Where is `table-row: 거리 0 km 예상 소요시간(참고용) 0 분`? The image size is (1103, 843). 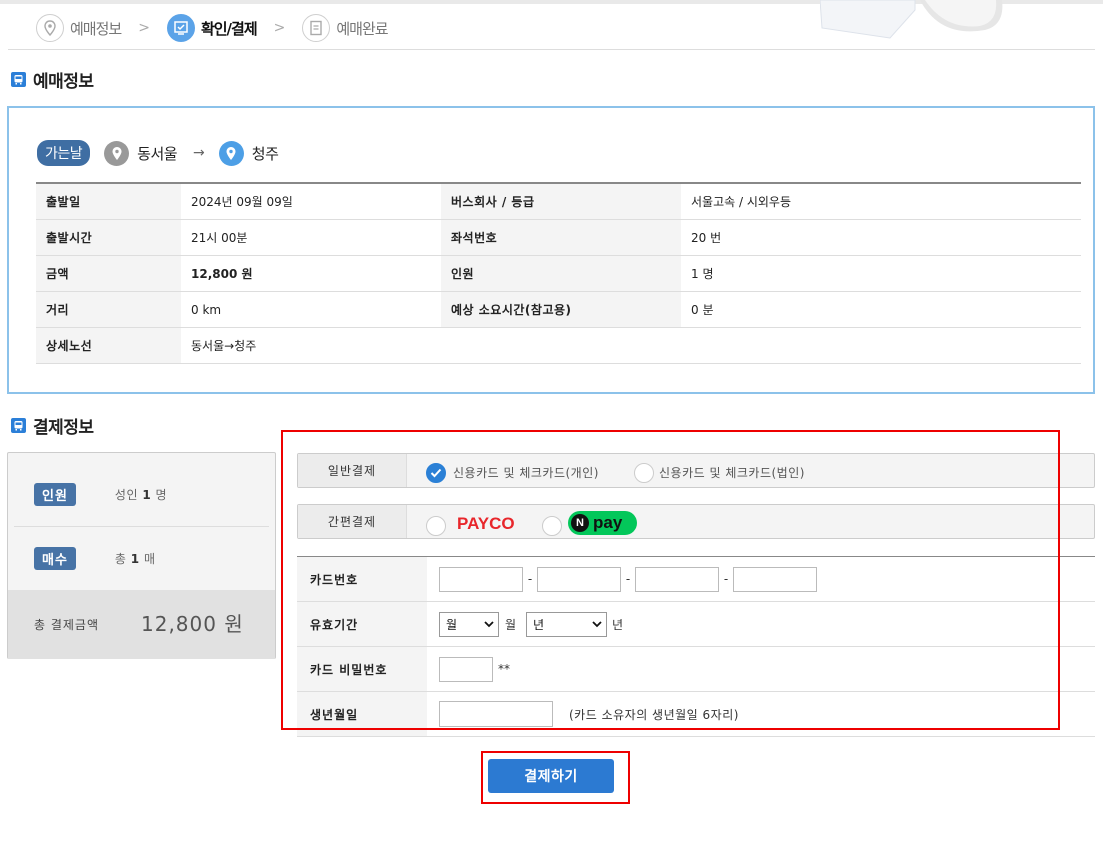
table-row: 거리 0 km 예상 소요시간(참고용) 0 분 is located at coordinates (558, 309).